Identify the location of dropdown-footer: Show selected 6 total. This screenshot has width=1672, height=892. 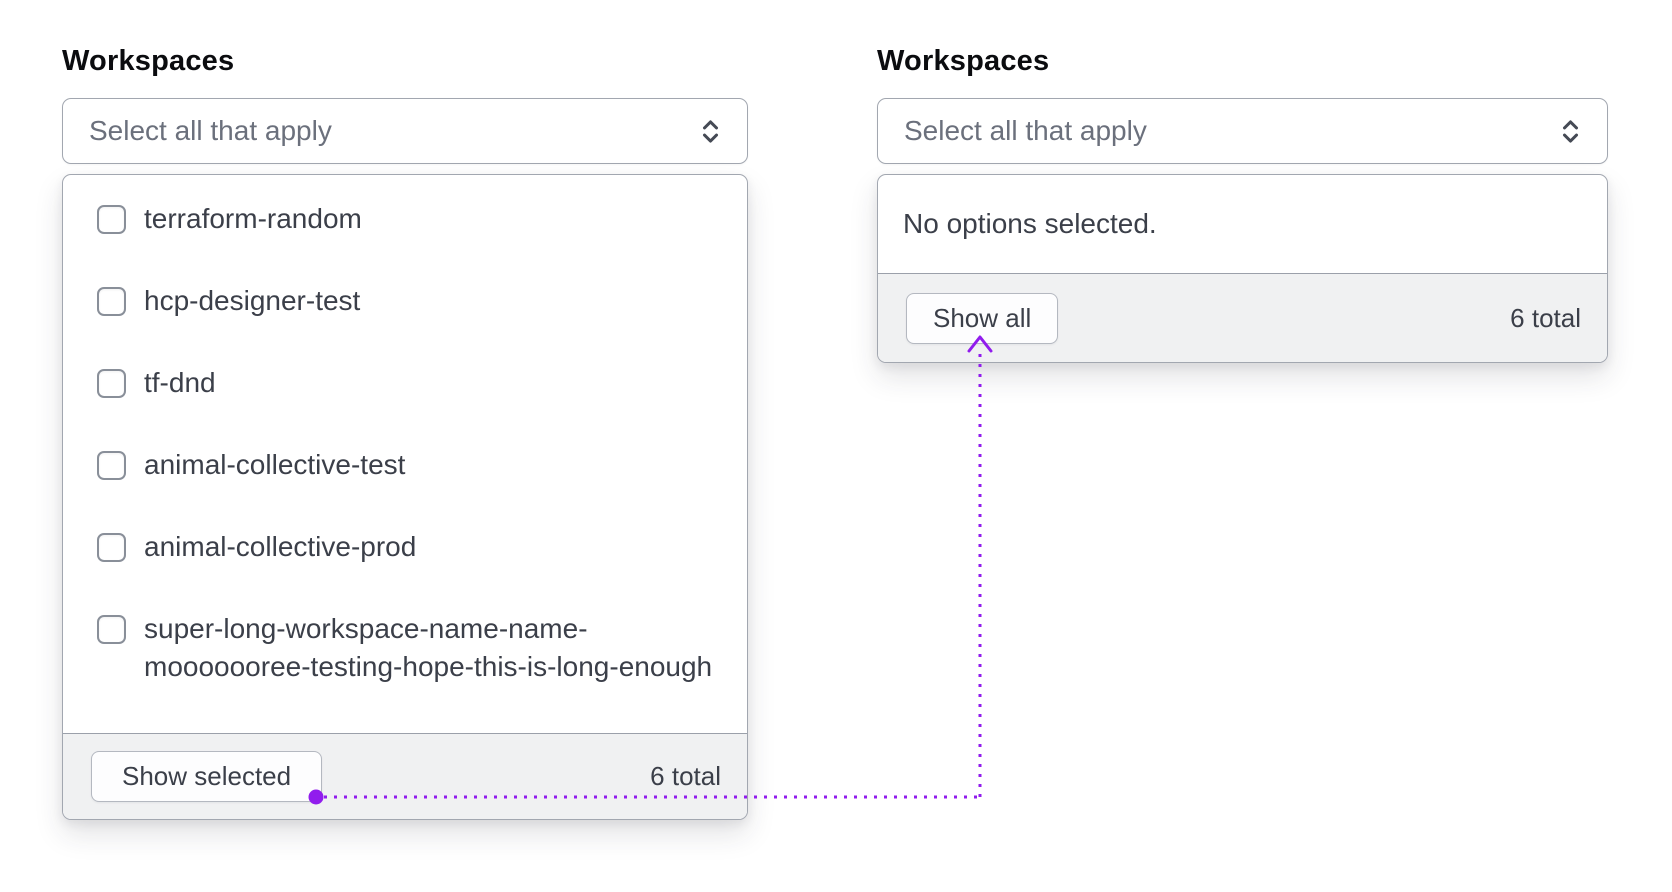
(405, 776).